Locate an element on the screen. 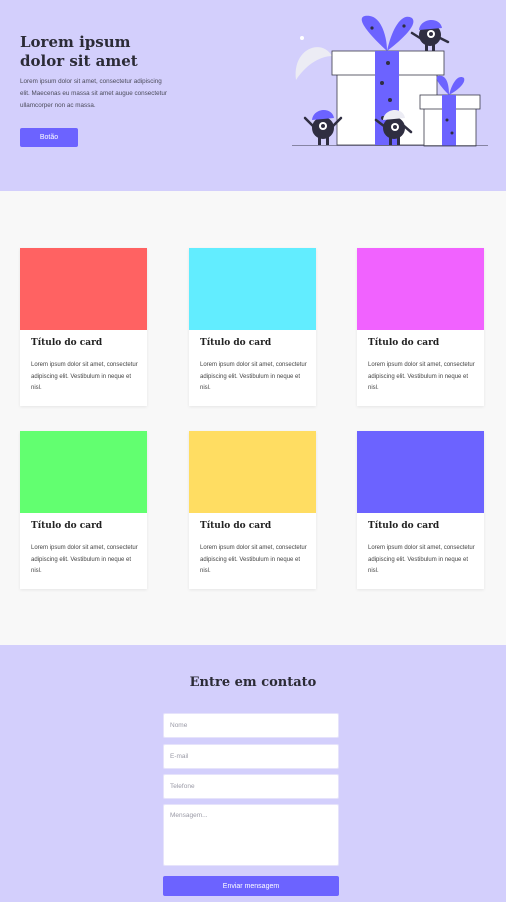 Image resolution: width=506 pixels, height=902 pixels. message-field is located at coordinates (251, 835).